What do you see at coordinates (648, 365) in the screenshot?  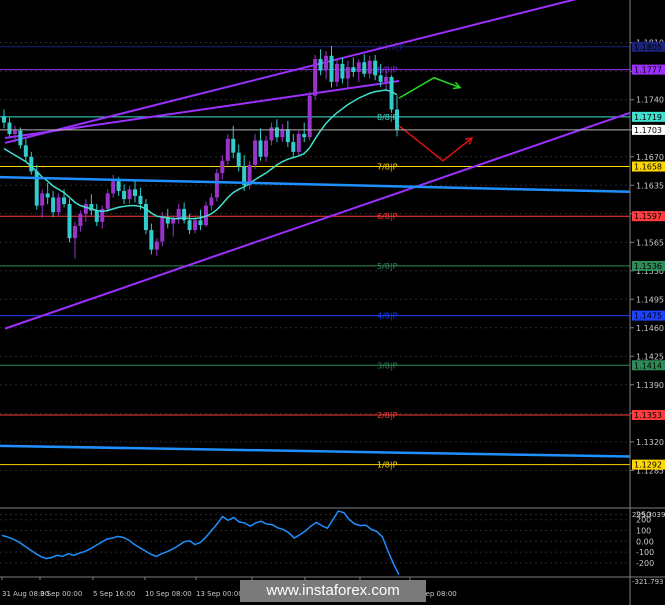 I see `price-mark-label: 1.1414` at bounding box center [648, 365].